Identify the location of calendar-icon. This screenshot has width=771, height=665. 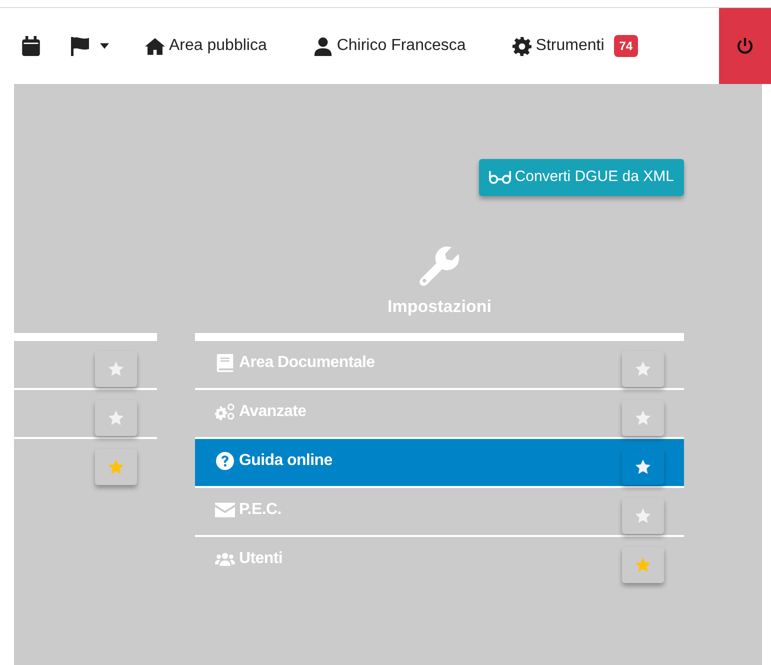
(31, 46).